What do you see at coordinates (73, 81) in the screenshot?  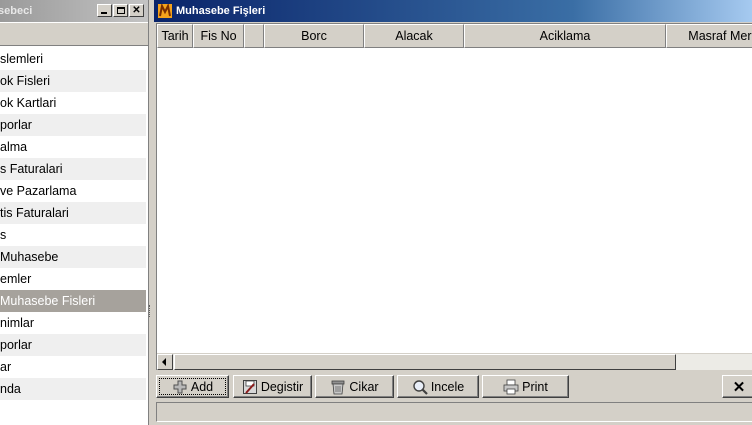 I see `menu-item: ok Fisleri` at bounding box center [73, 81].